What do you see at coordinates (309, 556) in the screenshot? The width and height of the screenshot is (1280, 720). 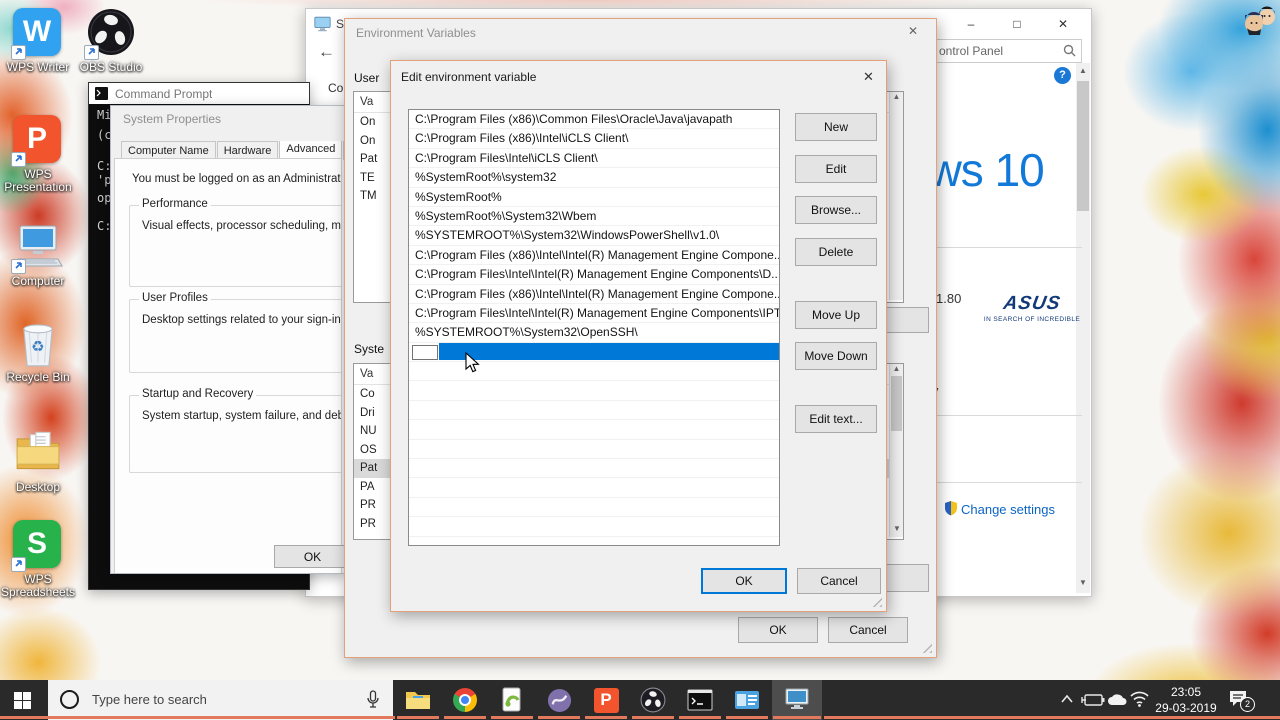 I see `sysprops-ok-button: OK` at bounding box center [309, 556].